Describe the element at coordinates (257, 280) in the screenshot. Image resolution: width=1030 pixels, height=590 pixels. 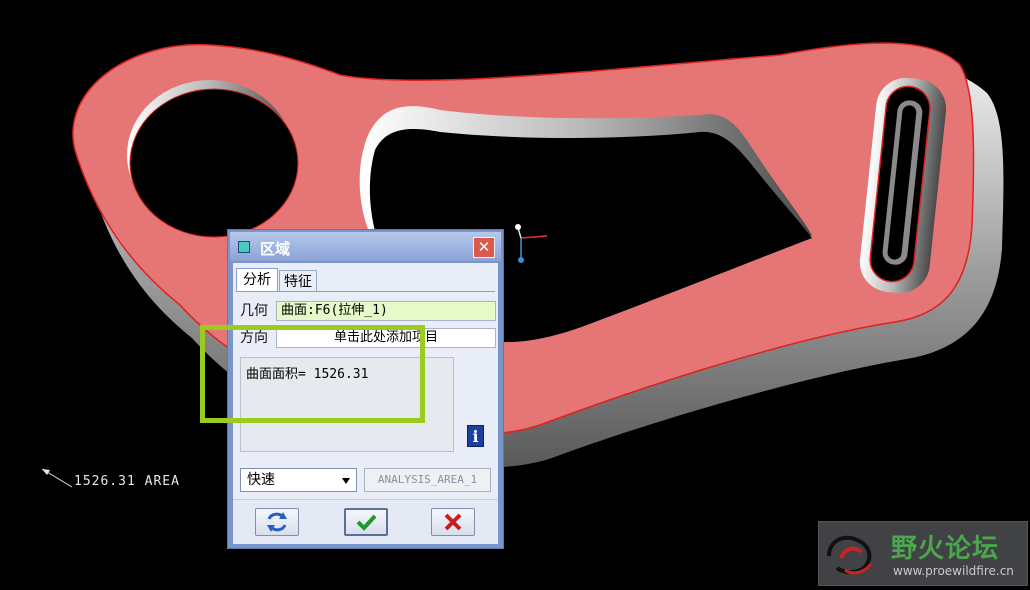
I see `tab-analysis: 分析` at that location.